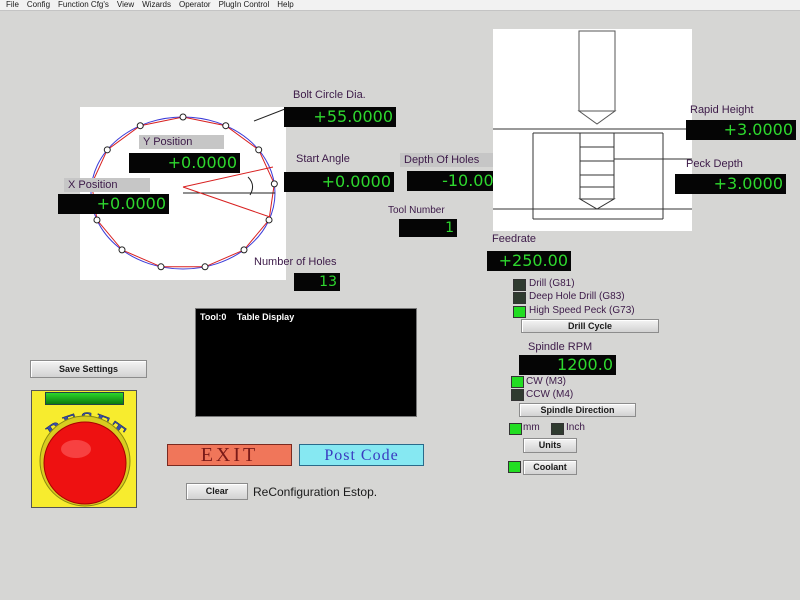 The height and width of the screenshot is (600, 800). Describe the element at coordinates (515, 429) in the screenshot. I see `units-mm-led` at that location.